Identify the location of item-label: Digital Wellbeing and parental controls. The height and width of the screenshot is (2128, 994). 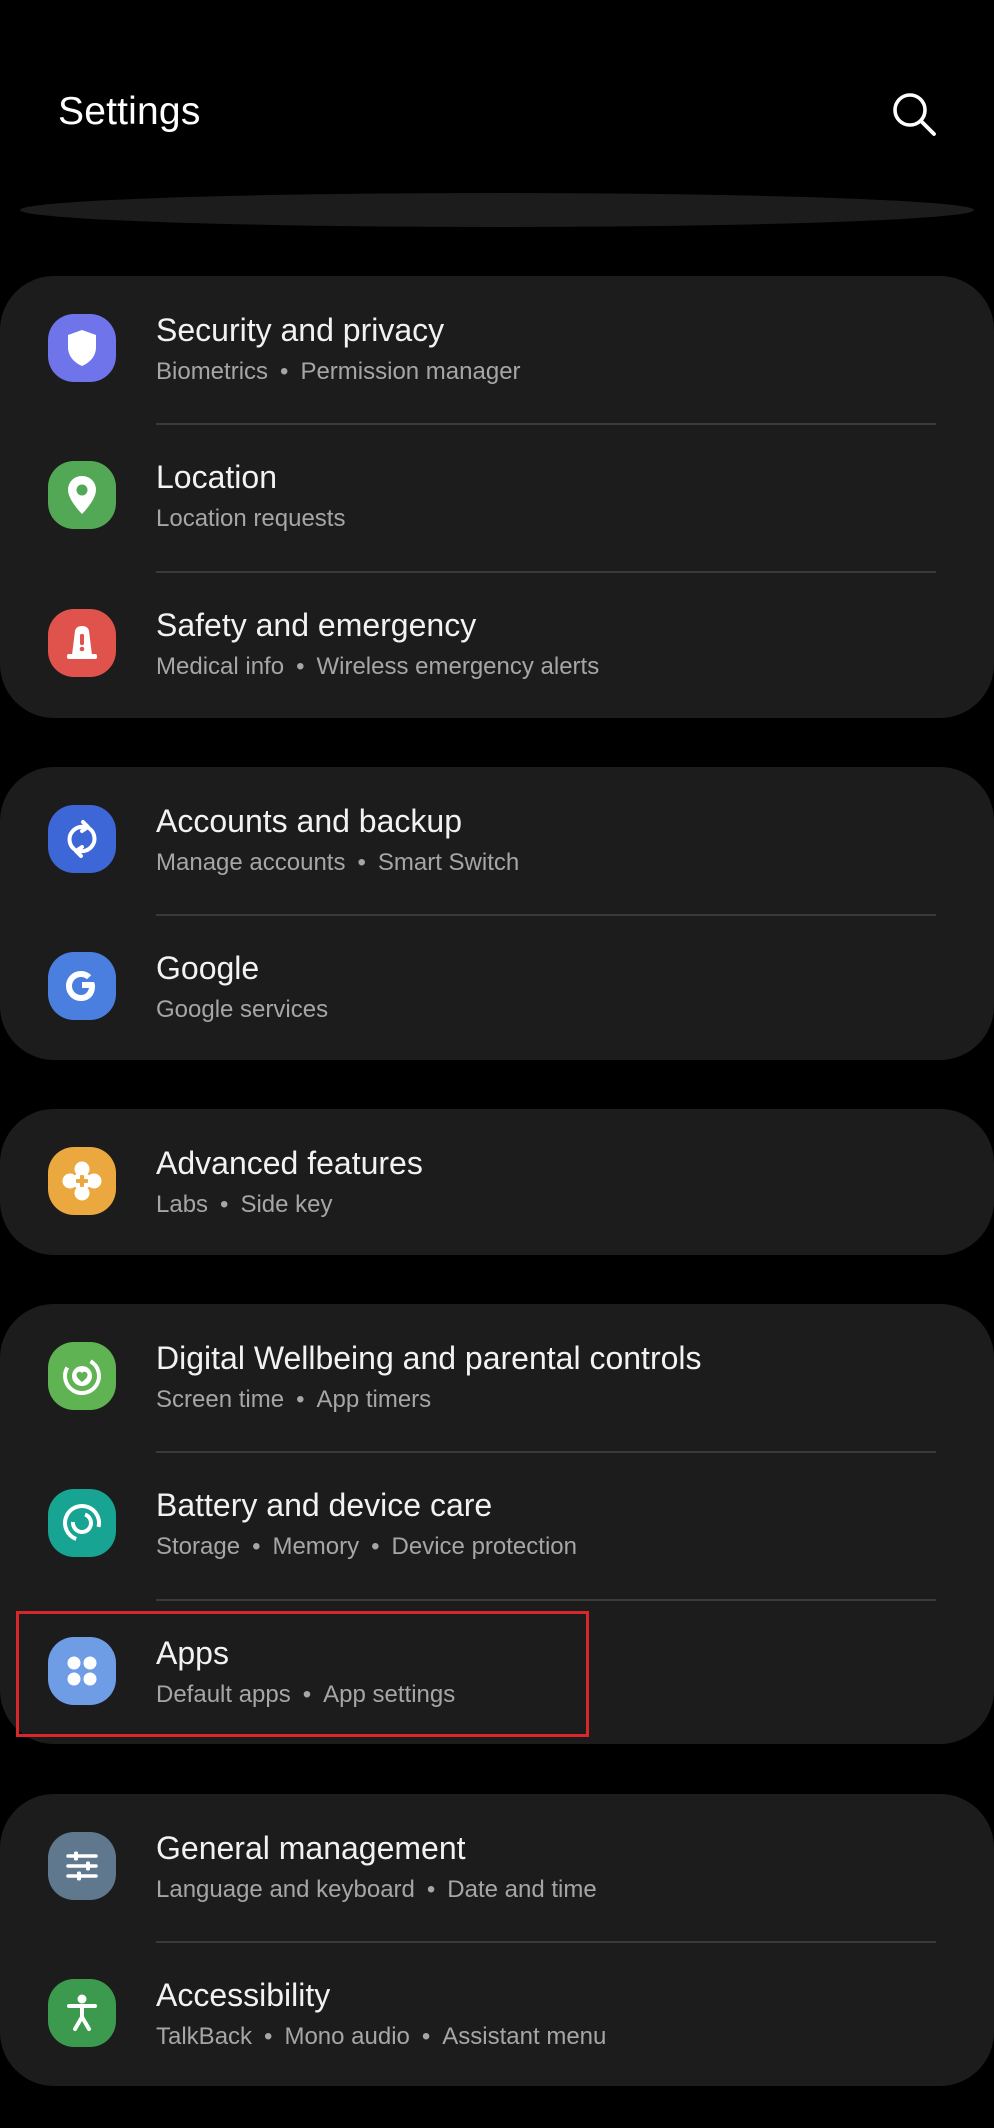
(429, 1358).